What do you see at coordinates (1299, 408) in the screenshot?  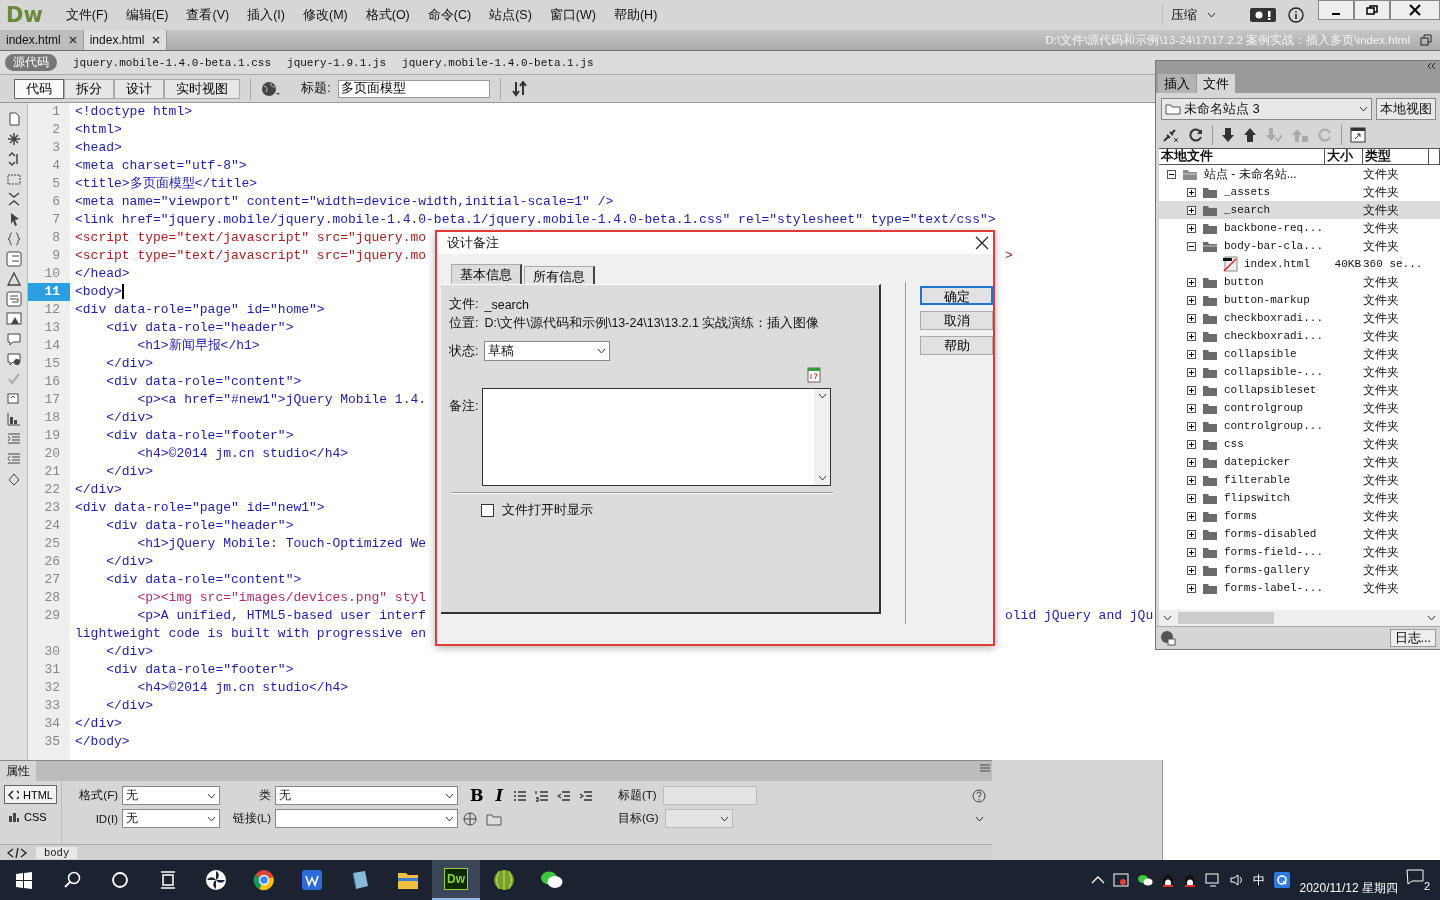 I see `file-tree-row: controlgroup 文件夹` at bounding box center [1299, 408].